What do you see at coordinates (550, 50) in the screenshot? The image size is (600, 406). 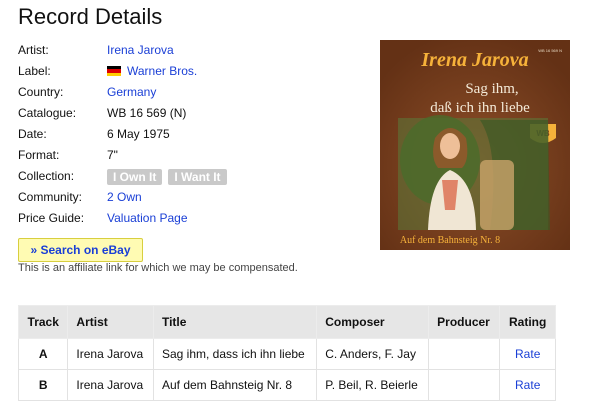 I see `cover-catalogue-text: WB 16 569 N` at bounding box center [550, 50].